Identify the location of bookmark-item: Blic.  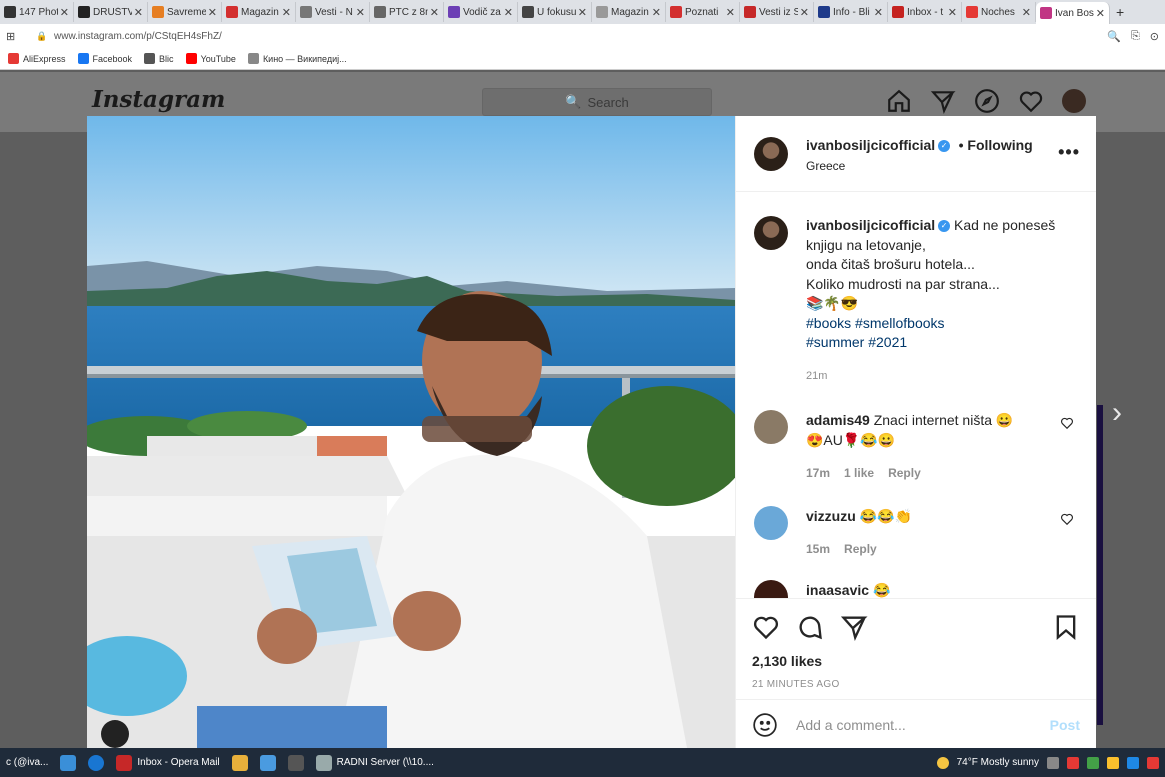
(159, 58).